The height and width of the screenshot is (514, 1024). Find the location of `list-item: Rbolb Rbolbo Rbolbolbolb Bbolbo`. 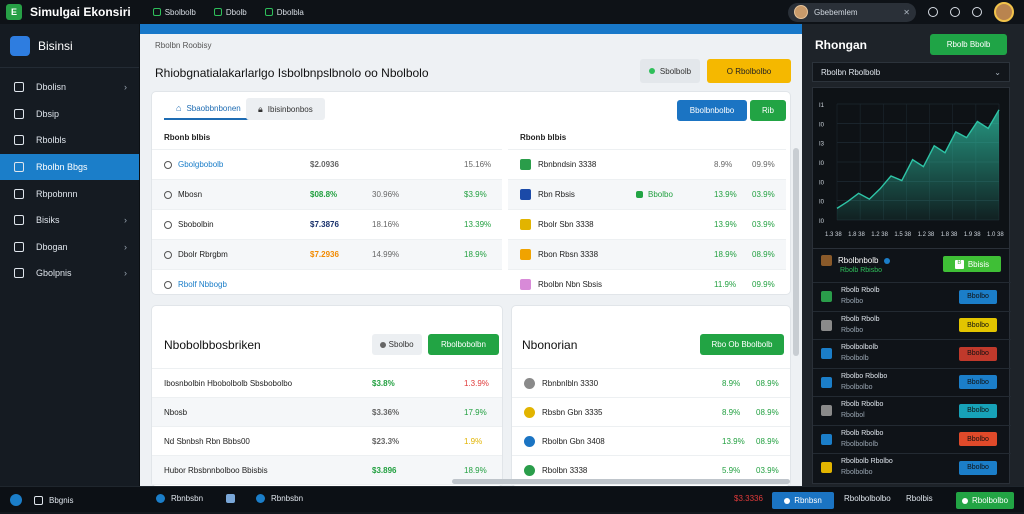

list-item: Rbolb Rbolbo Rbolbolbolb Bbolbo is located at coordinates (912, 439).